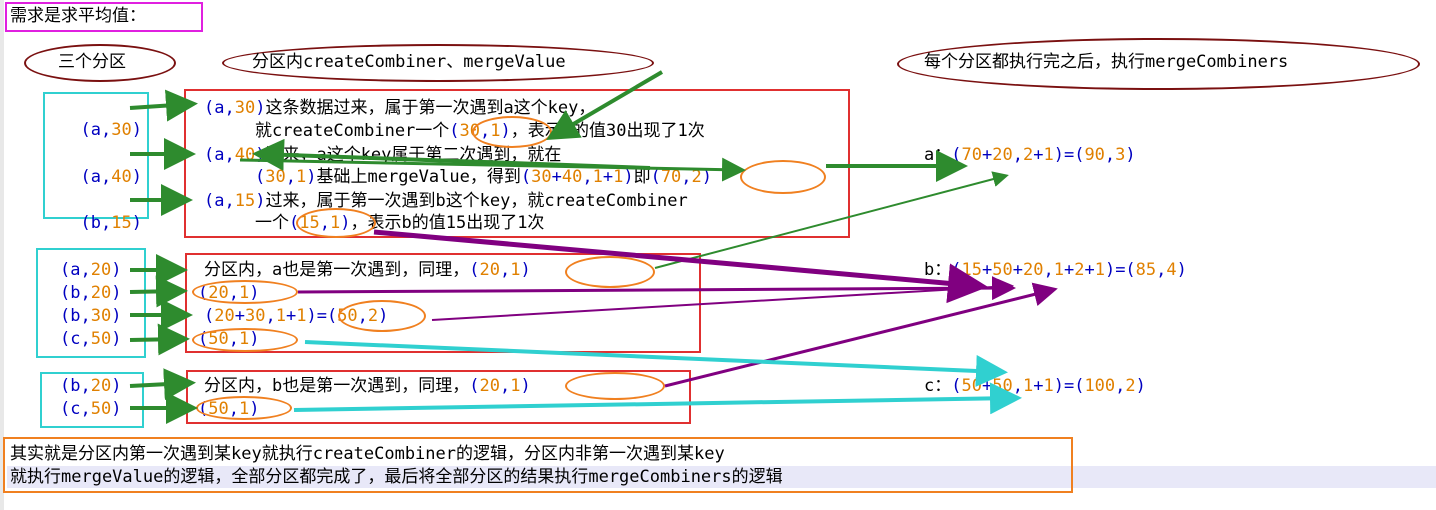  I want to click on header-arrow, so click(605, 105).